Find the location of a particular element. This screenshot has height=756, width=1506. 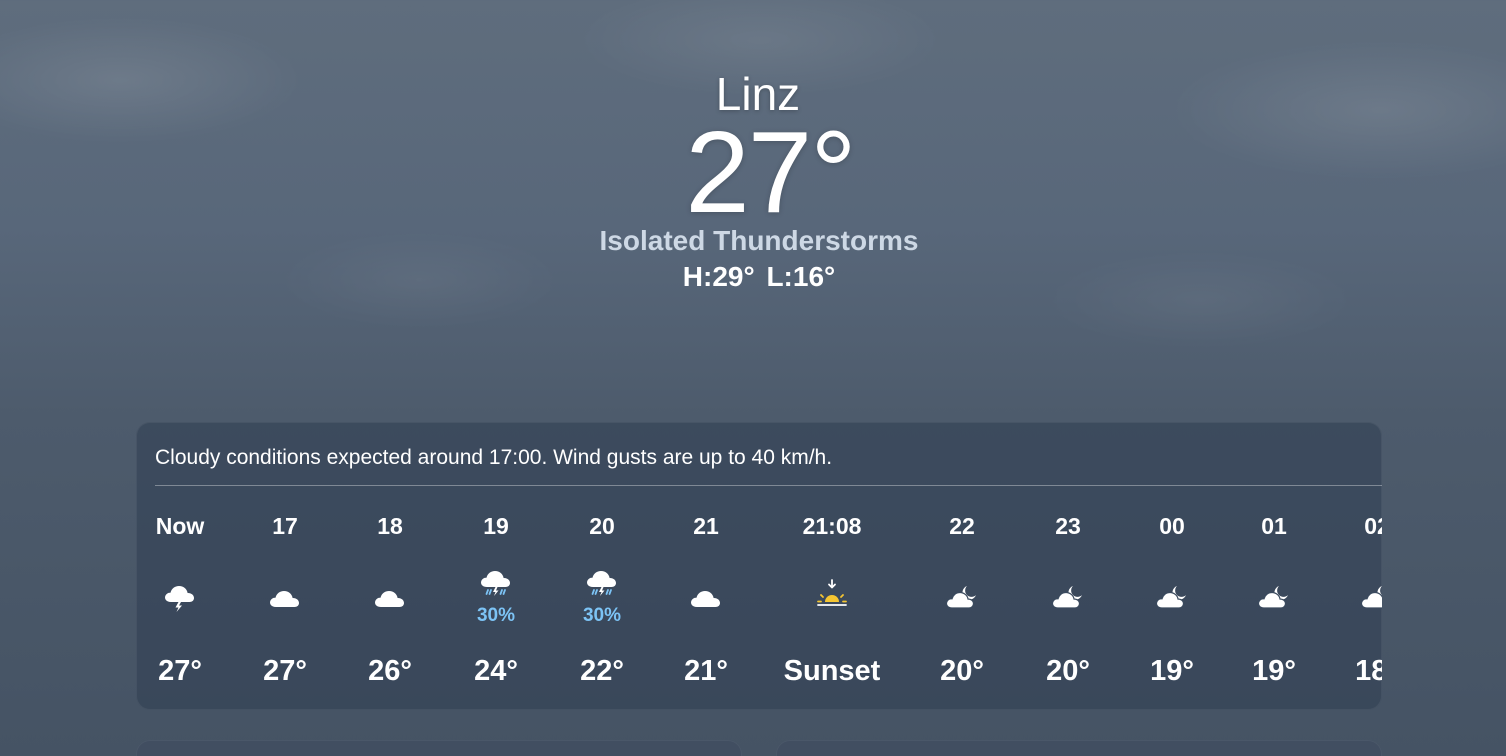

hour-item-sunset: 21:08 Sunset is located at coordinates (832, 598).